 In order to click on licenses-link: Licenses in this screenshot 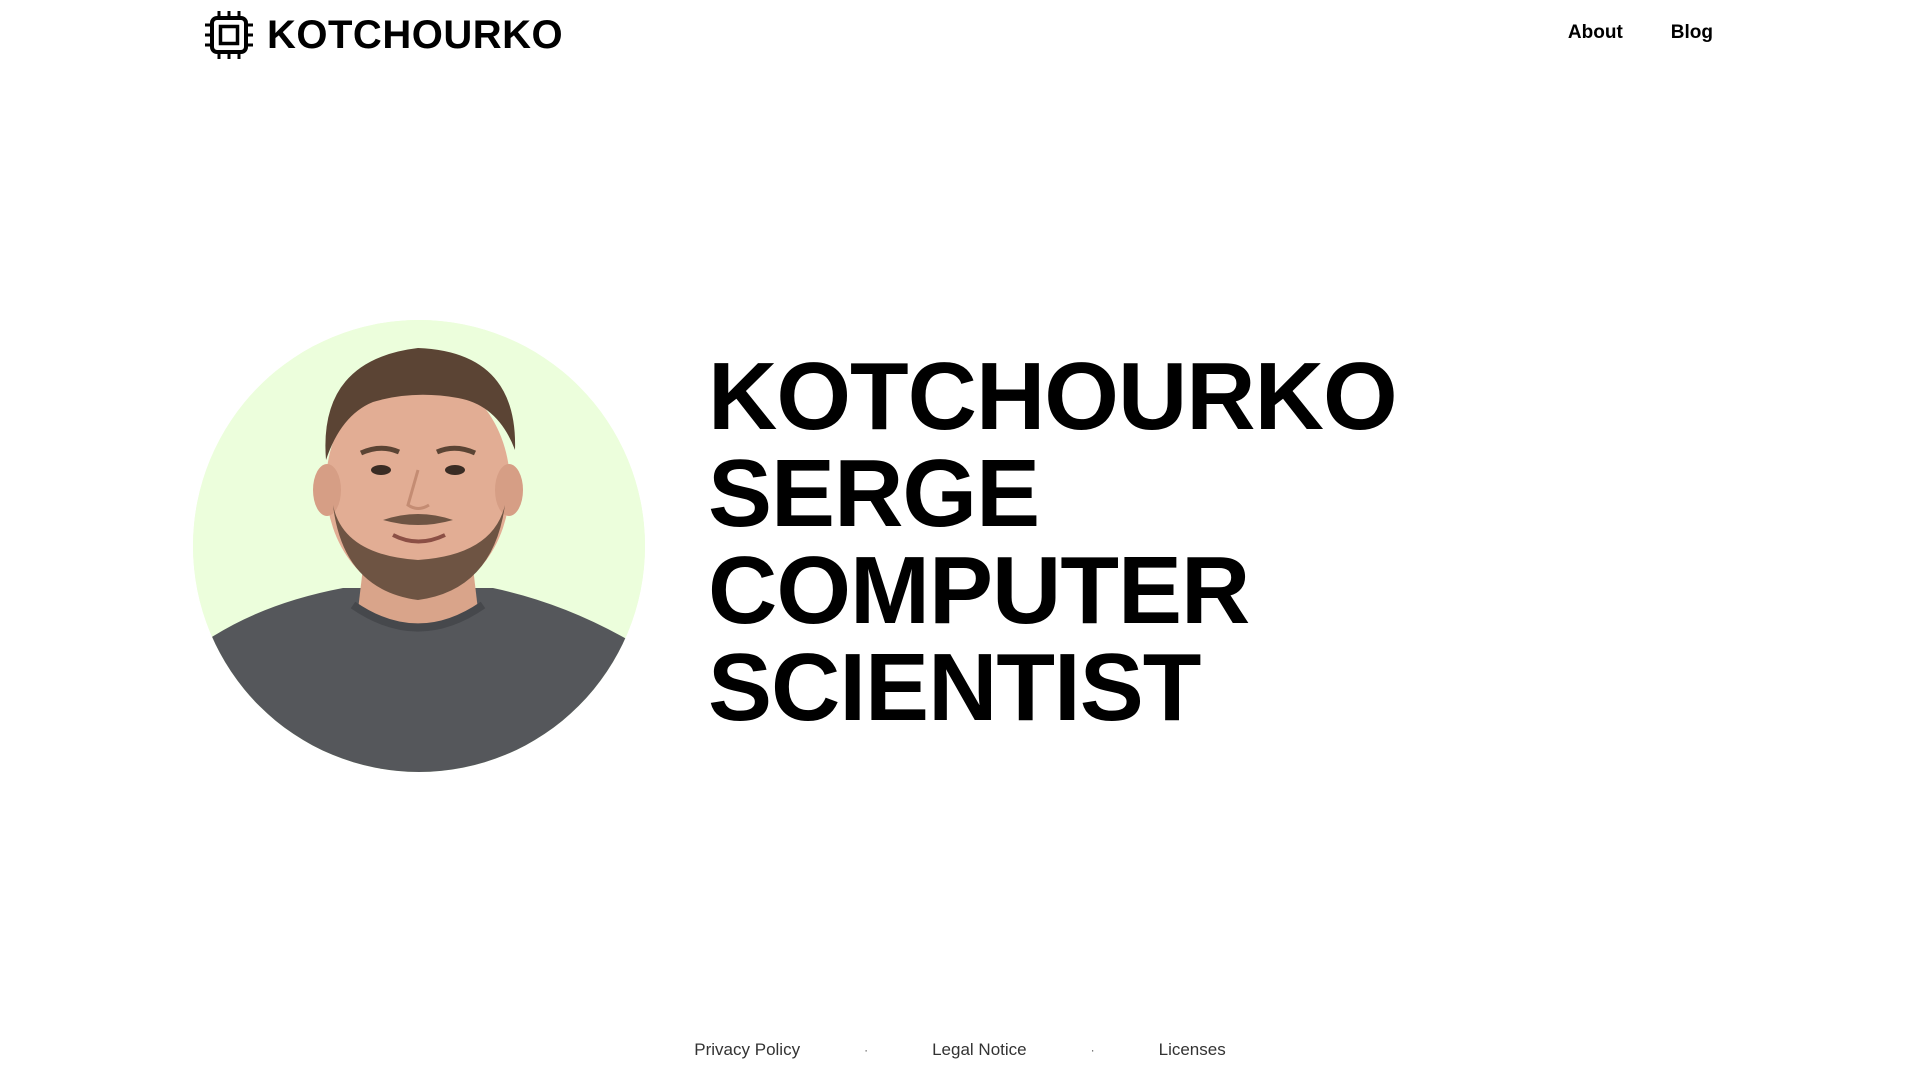, I will do `click(1192, 1050)`.